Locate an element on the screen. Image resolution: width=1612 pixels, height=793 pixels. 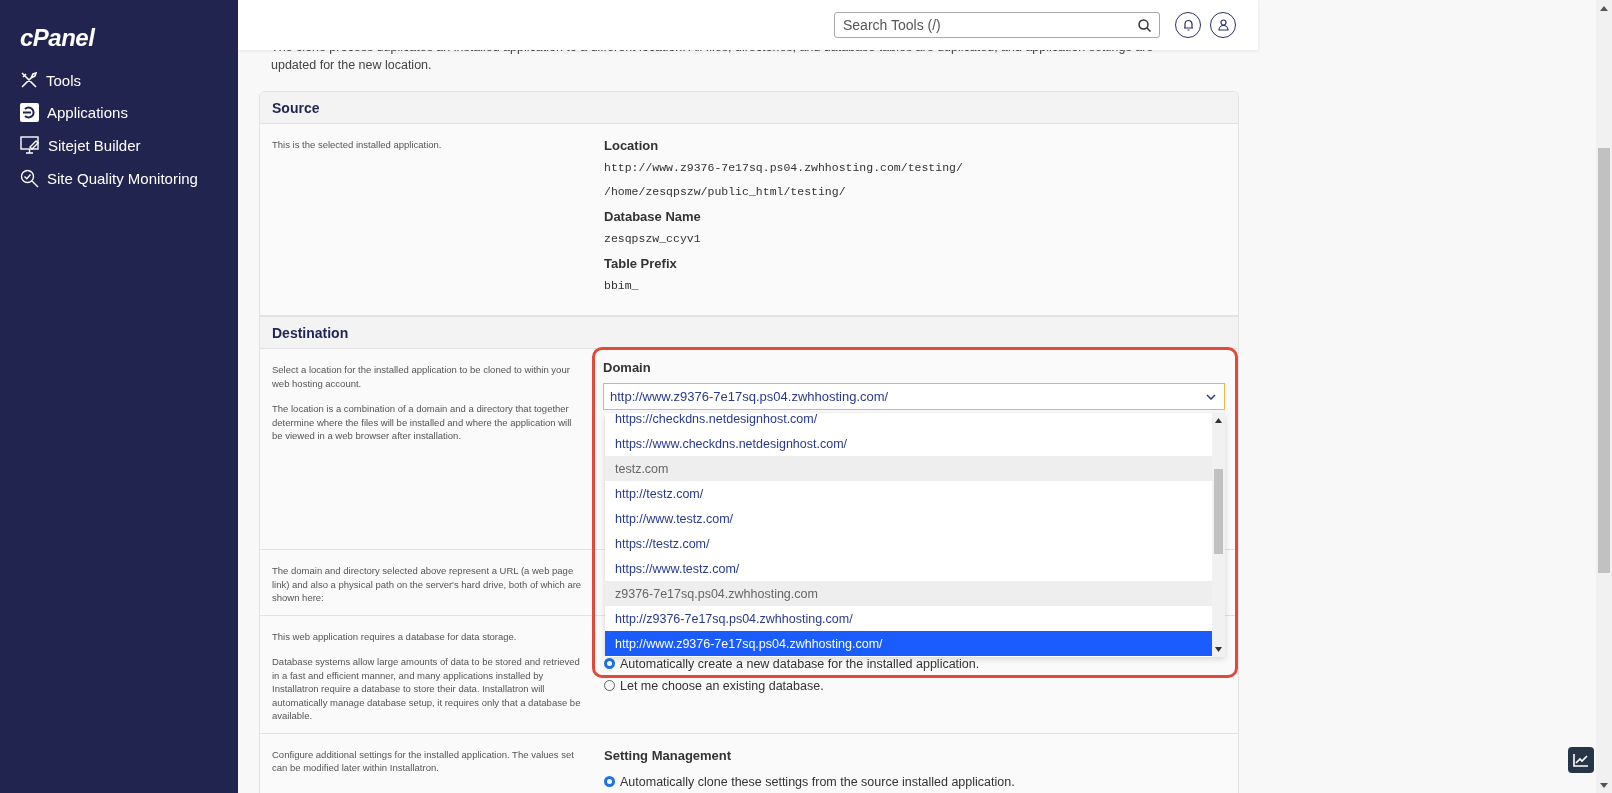
dropdown-option: http://www.z9376-7e17sq.ps04.zwhhosting.com/ is located at coordinates (908, 643).